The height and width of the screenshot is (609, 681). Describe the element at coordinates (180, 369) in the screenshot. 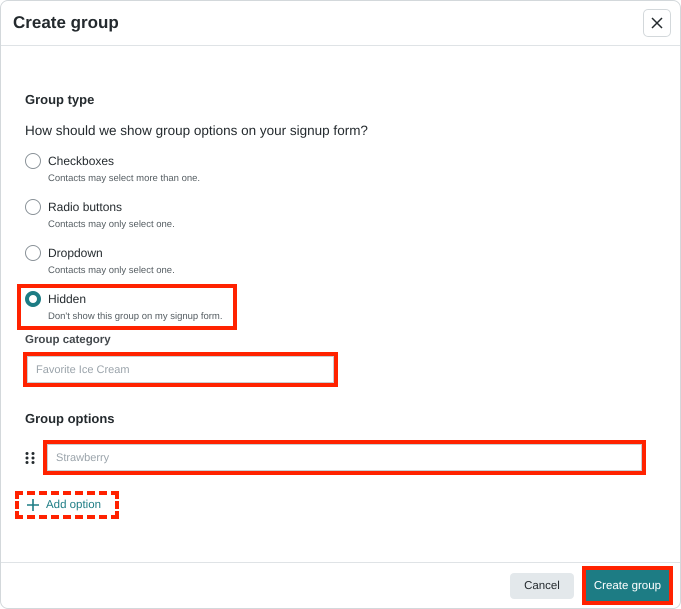

I see `category-input-field: Favorite Ice Cream` at that location.